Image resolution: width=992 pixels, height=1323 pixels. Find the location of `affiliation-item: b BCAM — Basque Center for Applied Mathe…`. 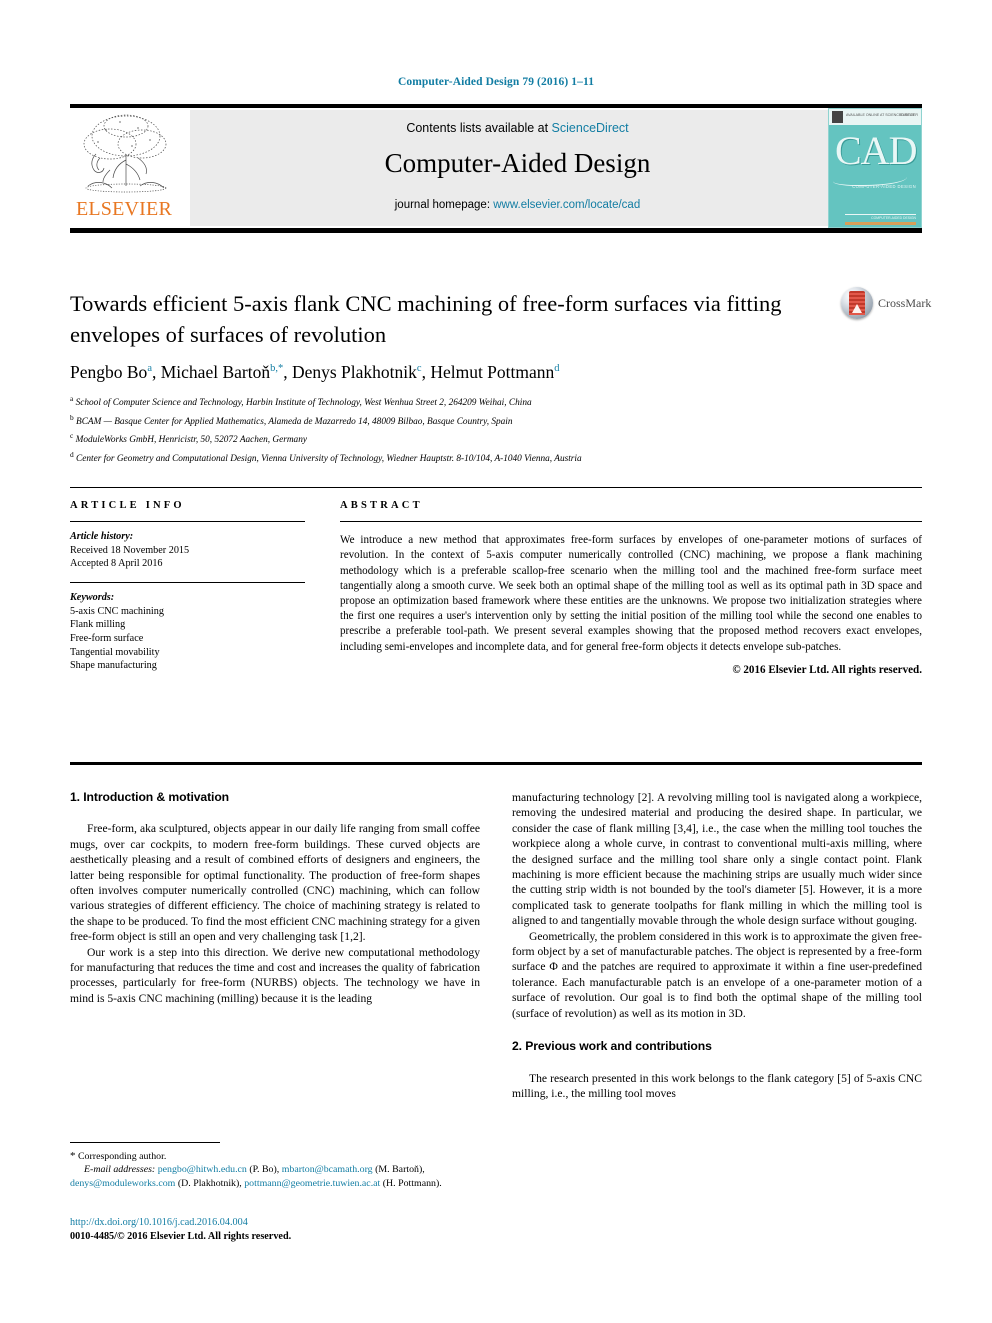

affiliation-item: b BCAM — Basque Center for Applied Mathe… is located at coordinates (470, 420).